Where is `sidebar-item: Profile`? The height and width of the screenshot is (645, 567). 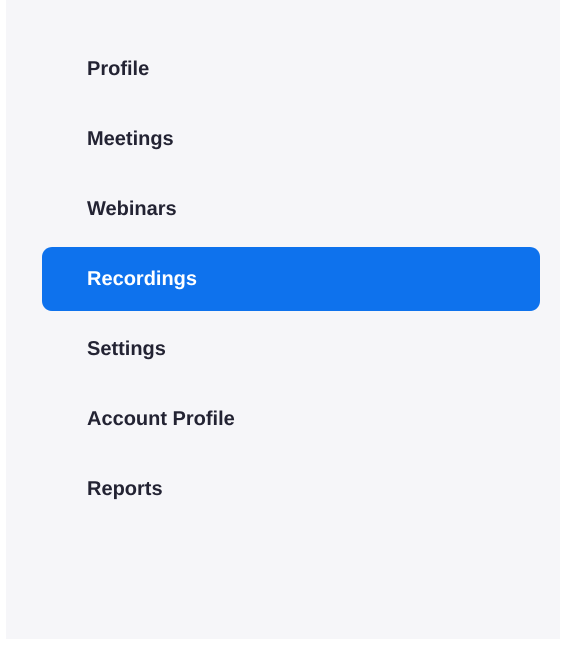 sidebar-item: Profile is located at coordinates (291, 69).